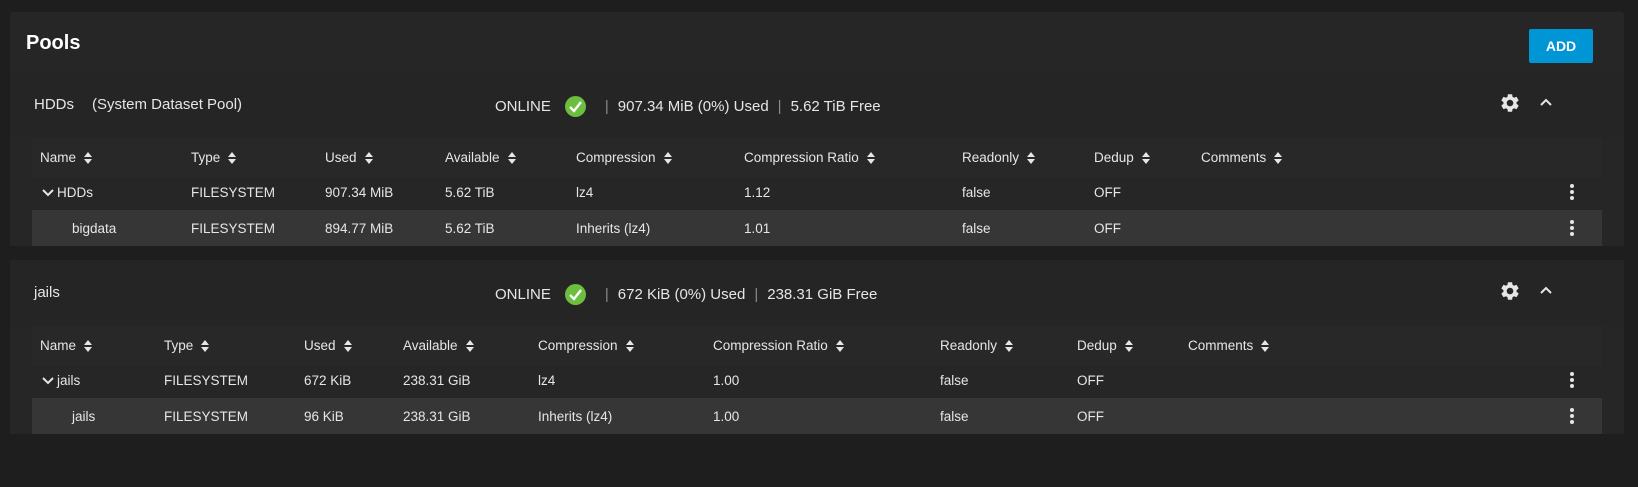 This screenshot has width=1638, height=487. What do you see at coordinates (328, 380) in the screenshot?
I see `cell-used: 672 KiB` at bounding box center [328, 380].